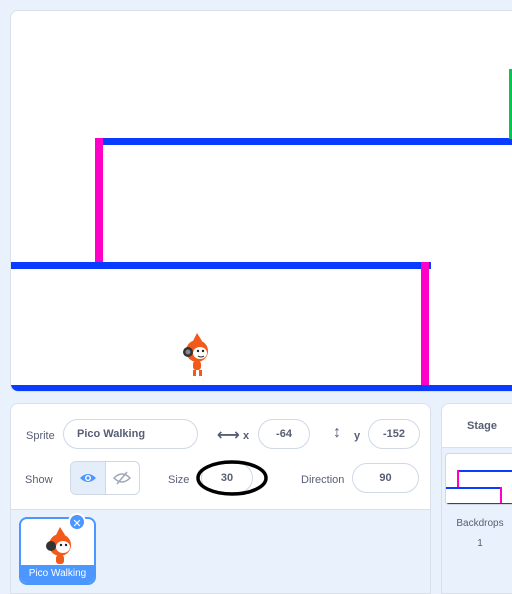 The image size is (512, 594). I want to click on x-field: -64, so click(284, 434).